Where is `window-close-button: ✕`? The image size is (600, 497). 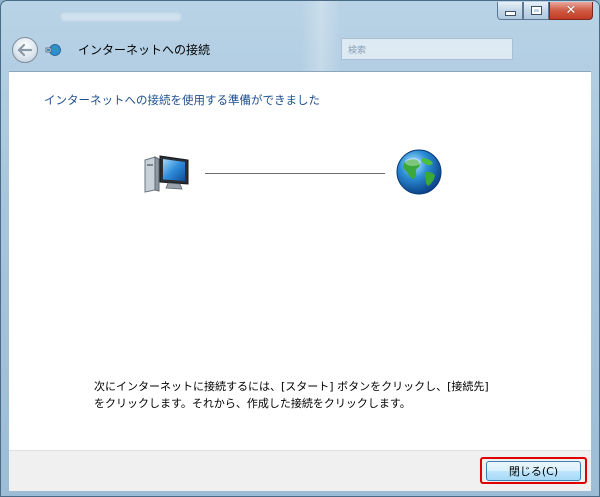 window-close-button: ✕ is located at coordinates (571, 11).